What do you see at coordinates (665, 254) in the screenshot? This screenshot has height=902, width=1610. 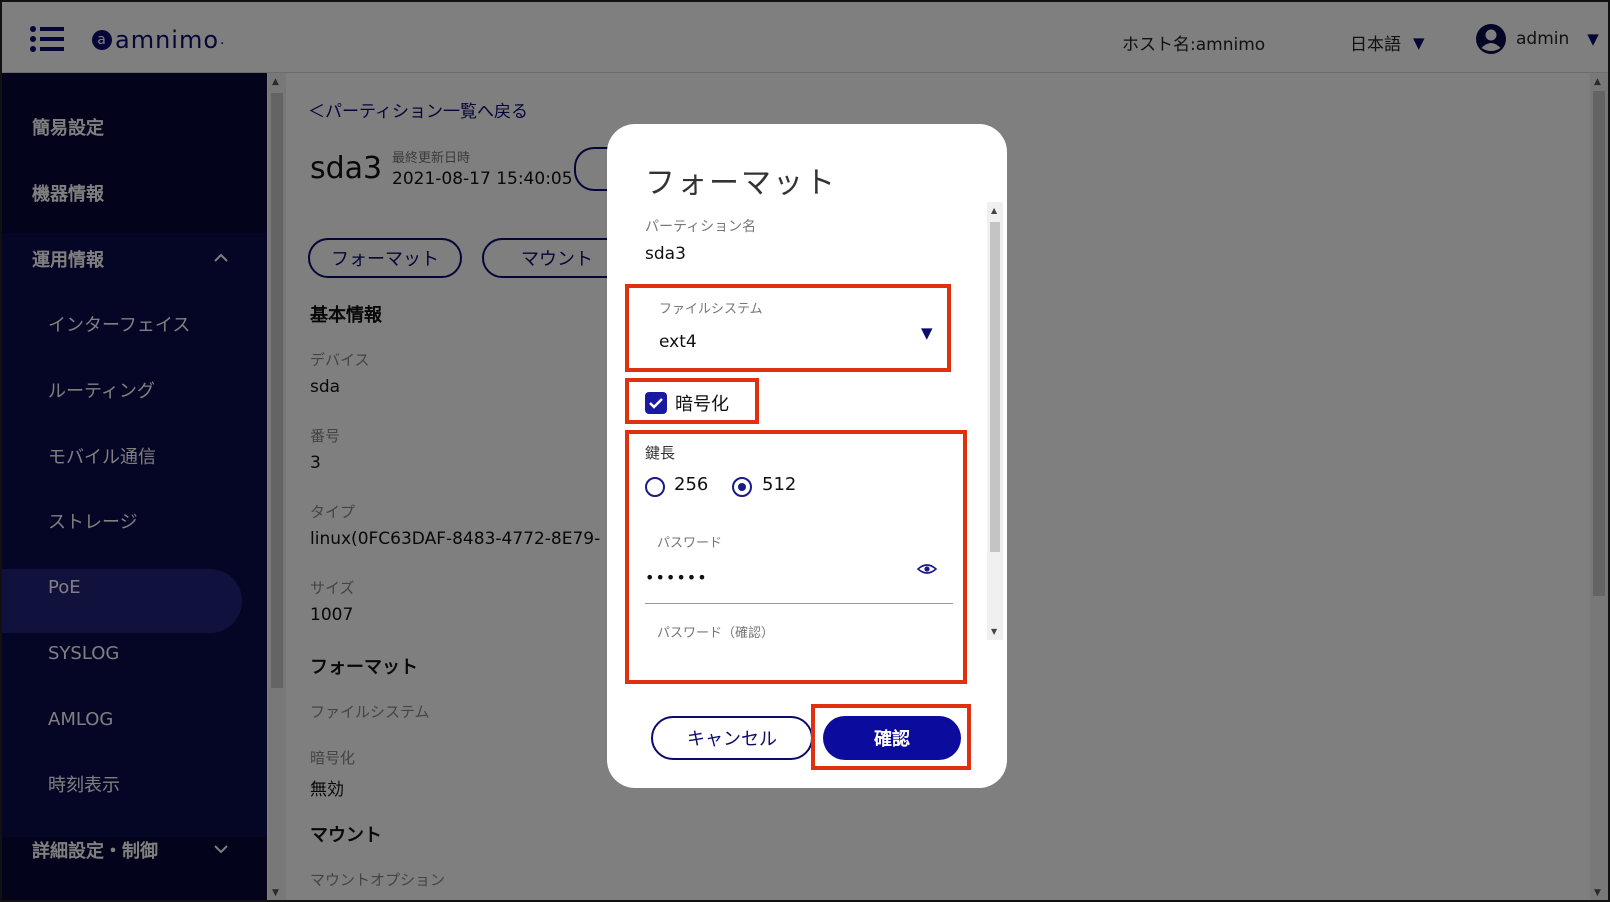 I see `partition-value: sda3` at bounding box center [665, 254].